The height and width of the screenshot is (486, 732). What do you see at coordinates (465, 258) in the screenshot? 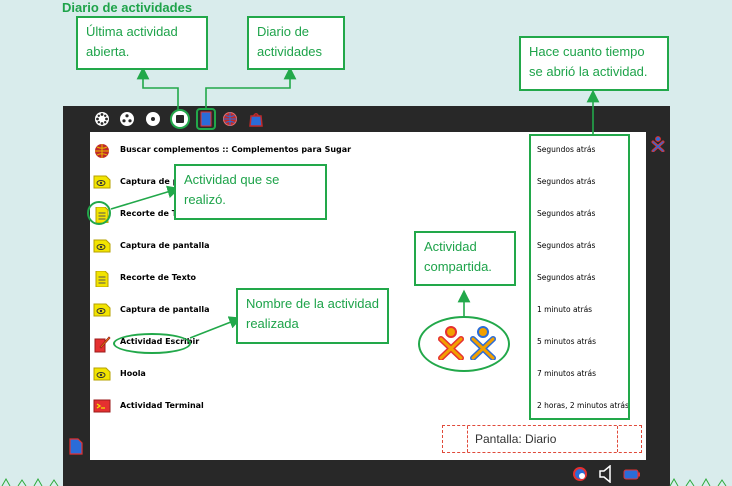
I see `callout-shared-activity: Actividad compartida.` at bounding box center [465, 258].